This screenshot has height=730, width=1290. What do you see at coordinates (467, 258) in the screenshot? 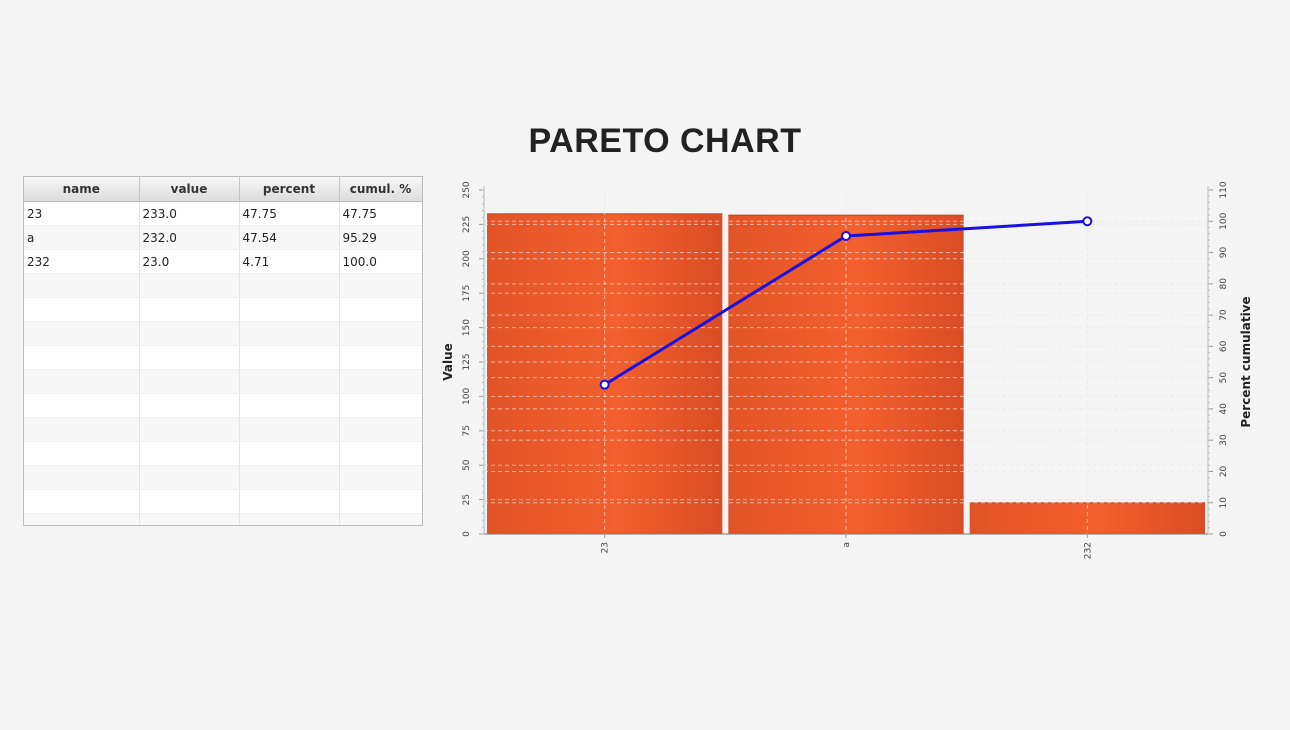
I see `y-tick-label: 200` at bounding box center [467, 258].